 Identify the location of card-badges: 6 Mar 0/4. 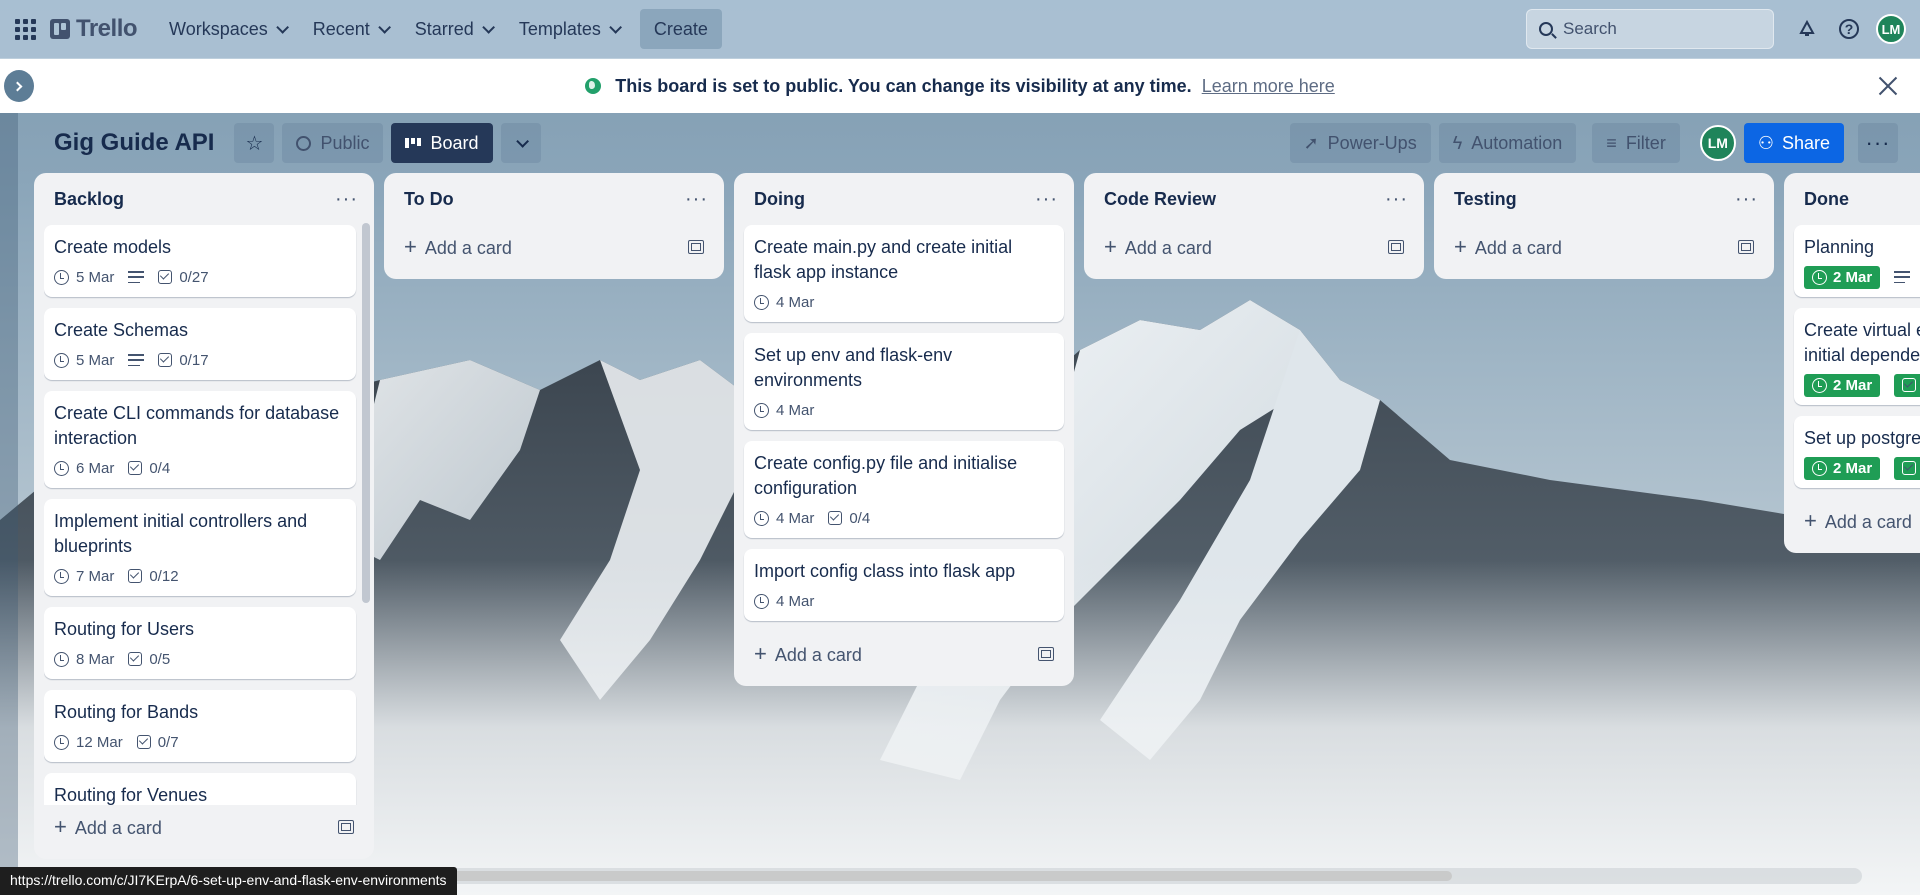
(200, 468).